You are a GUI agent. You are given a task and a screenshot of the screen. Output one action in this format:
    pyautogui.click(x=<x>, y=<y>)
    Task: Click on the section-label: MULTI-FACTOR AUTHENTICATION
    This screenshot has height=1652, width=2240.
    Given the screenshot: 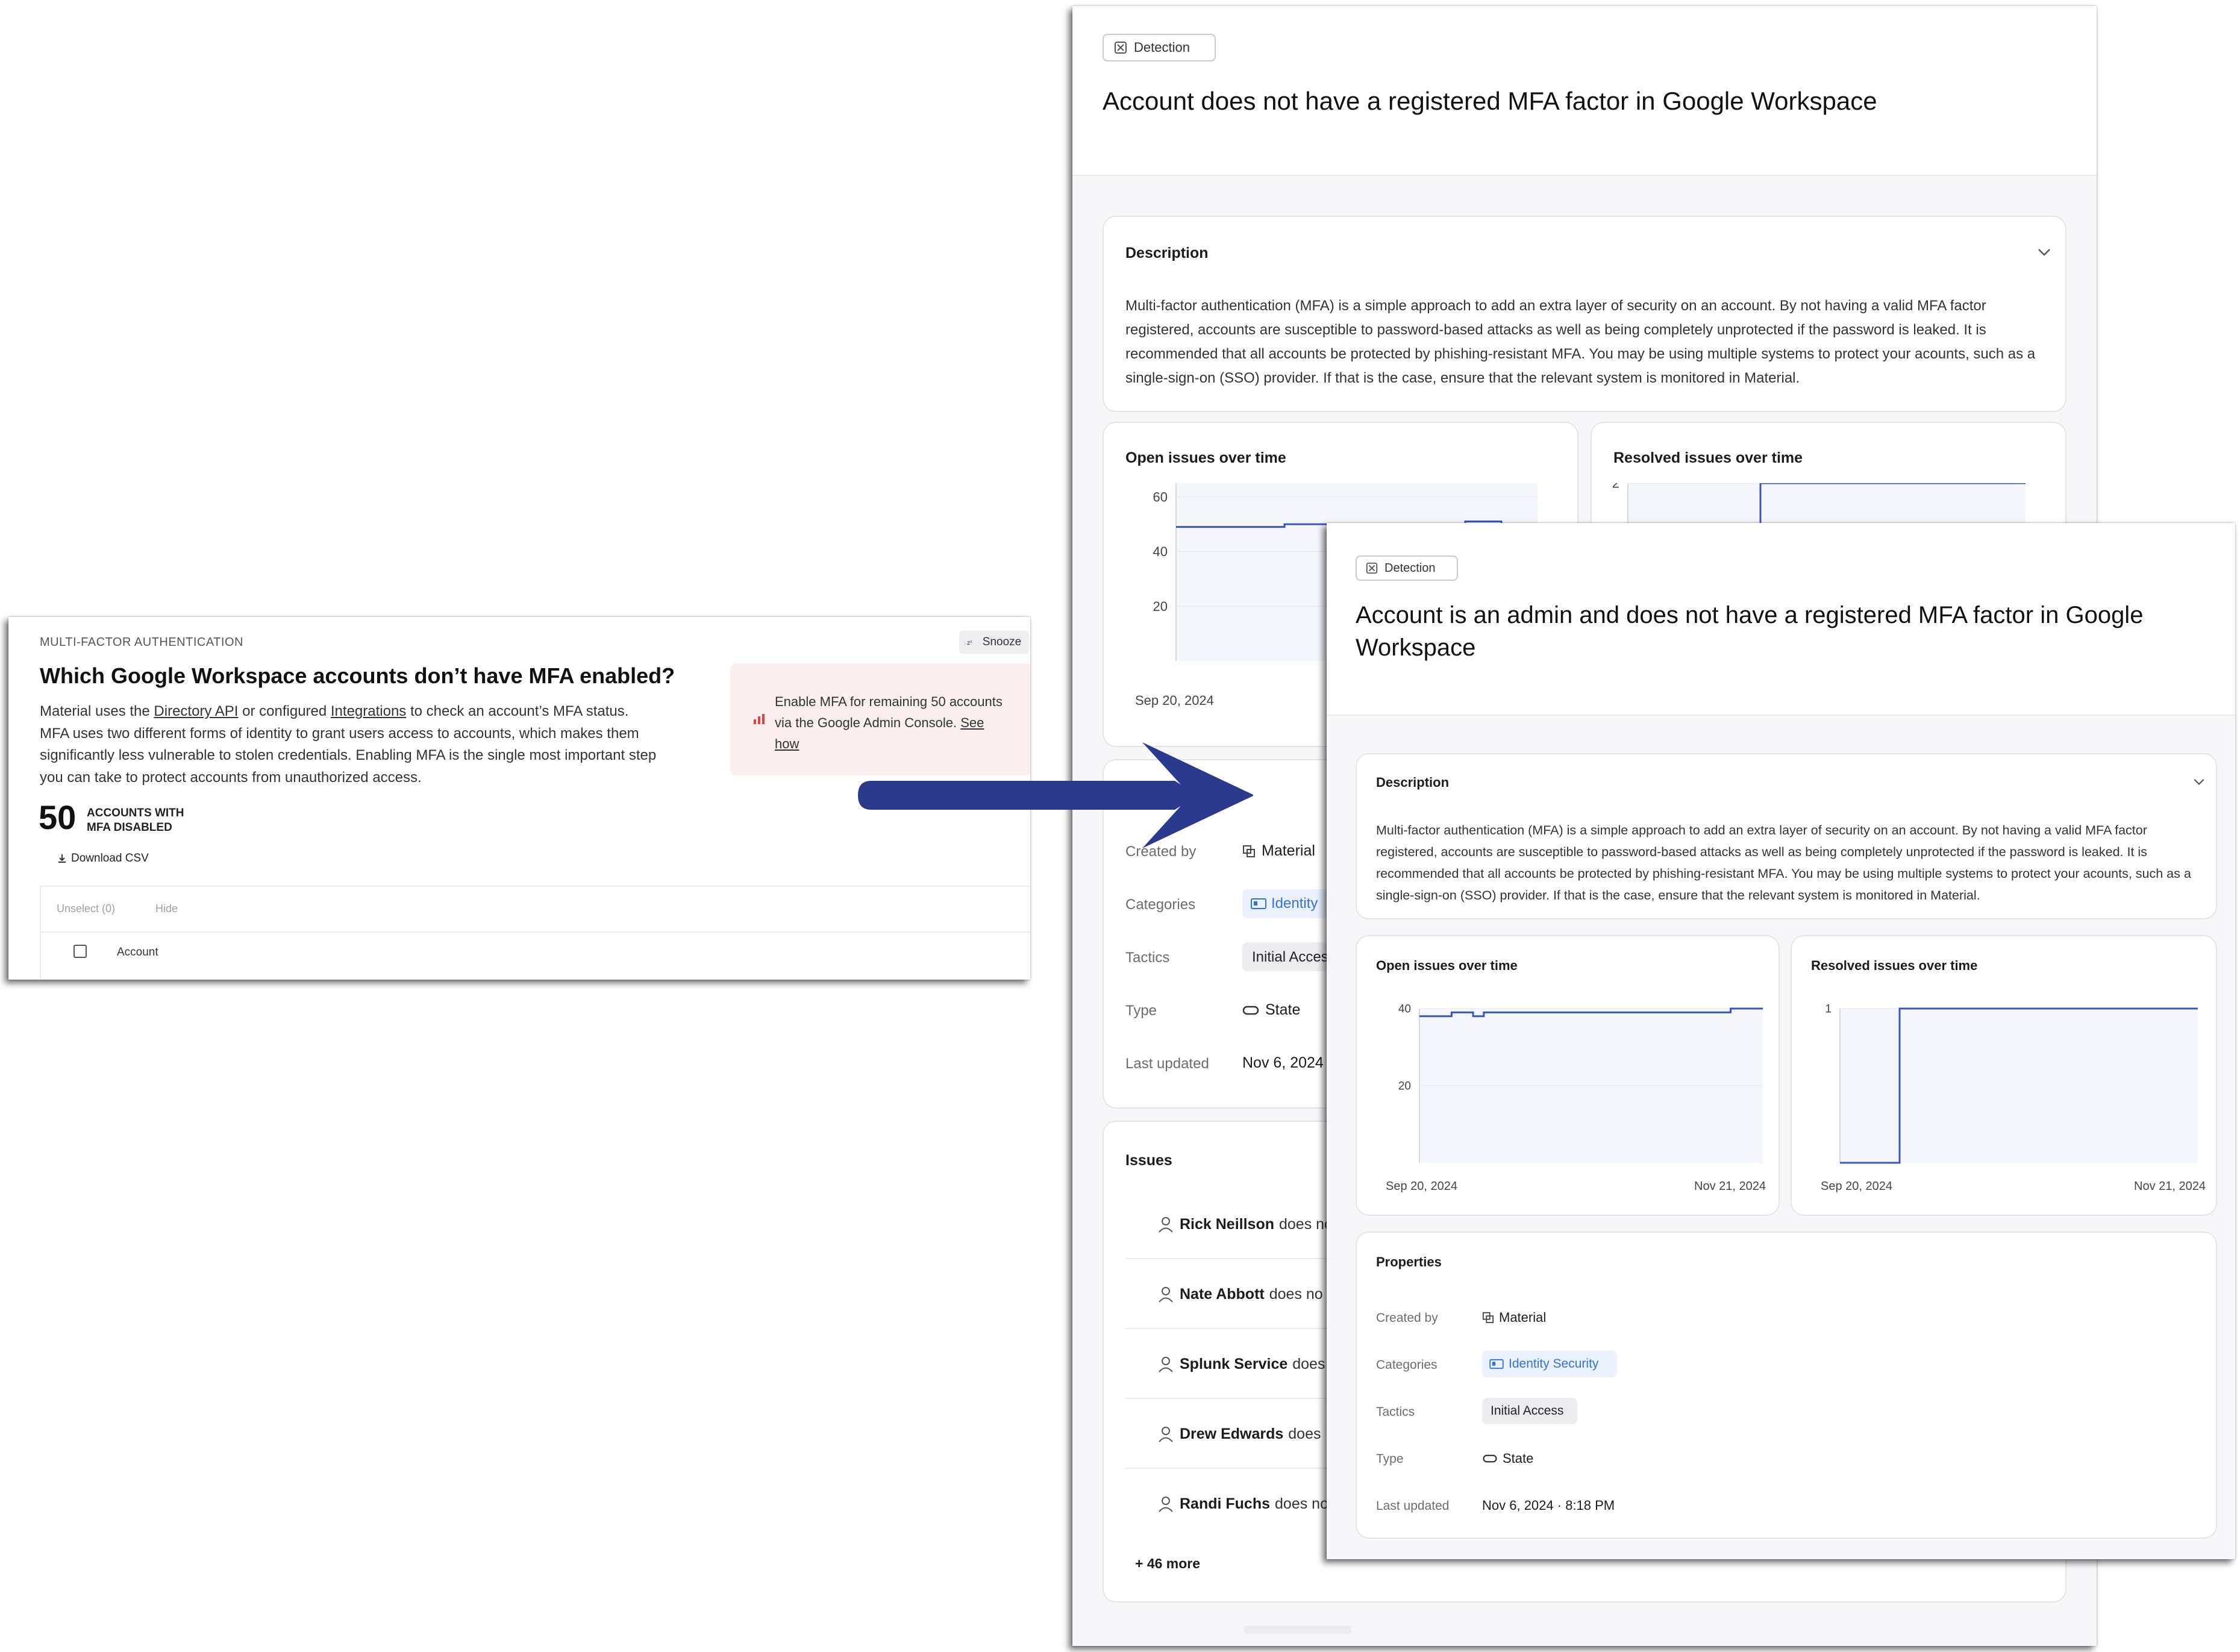 What is the action you would take?
    pyautogui.click(x=141, y=642)
    